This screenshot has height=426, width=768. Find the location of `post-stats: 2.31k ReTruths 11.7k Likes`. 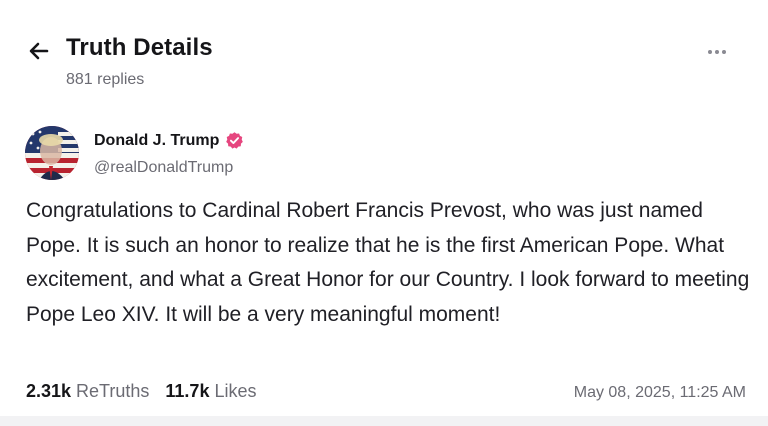

post-stats: 2.31k ReTruths 11.7k Likes is located at coordinates (149, 391).